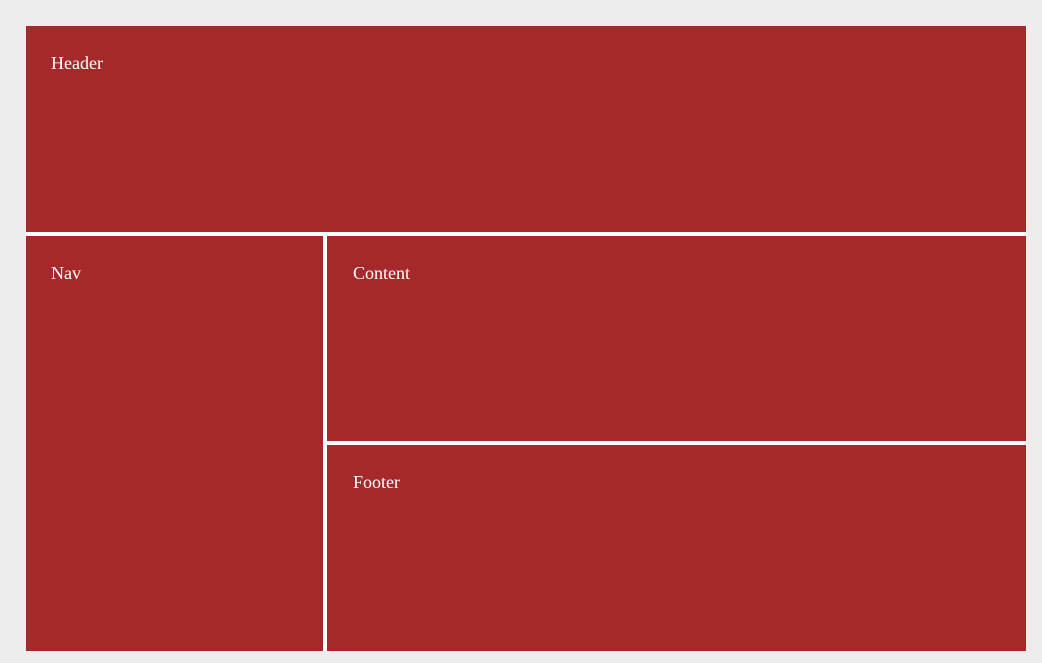 Image resolution: width=1042 pixels, height=663 pixels. I want to click on nav-label: Nav, so click(66, 273).